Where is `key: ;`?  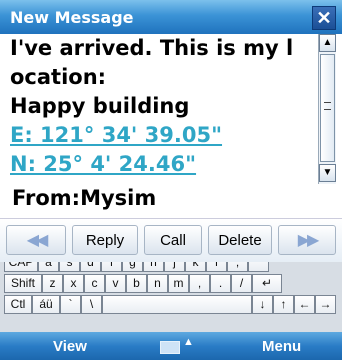
key: ; is located at coordinates (237, 267).